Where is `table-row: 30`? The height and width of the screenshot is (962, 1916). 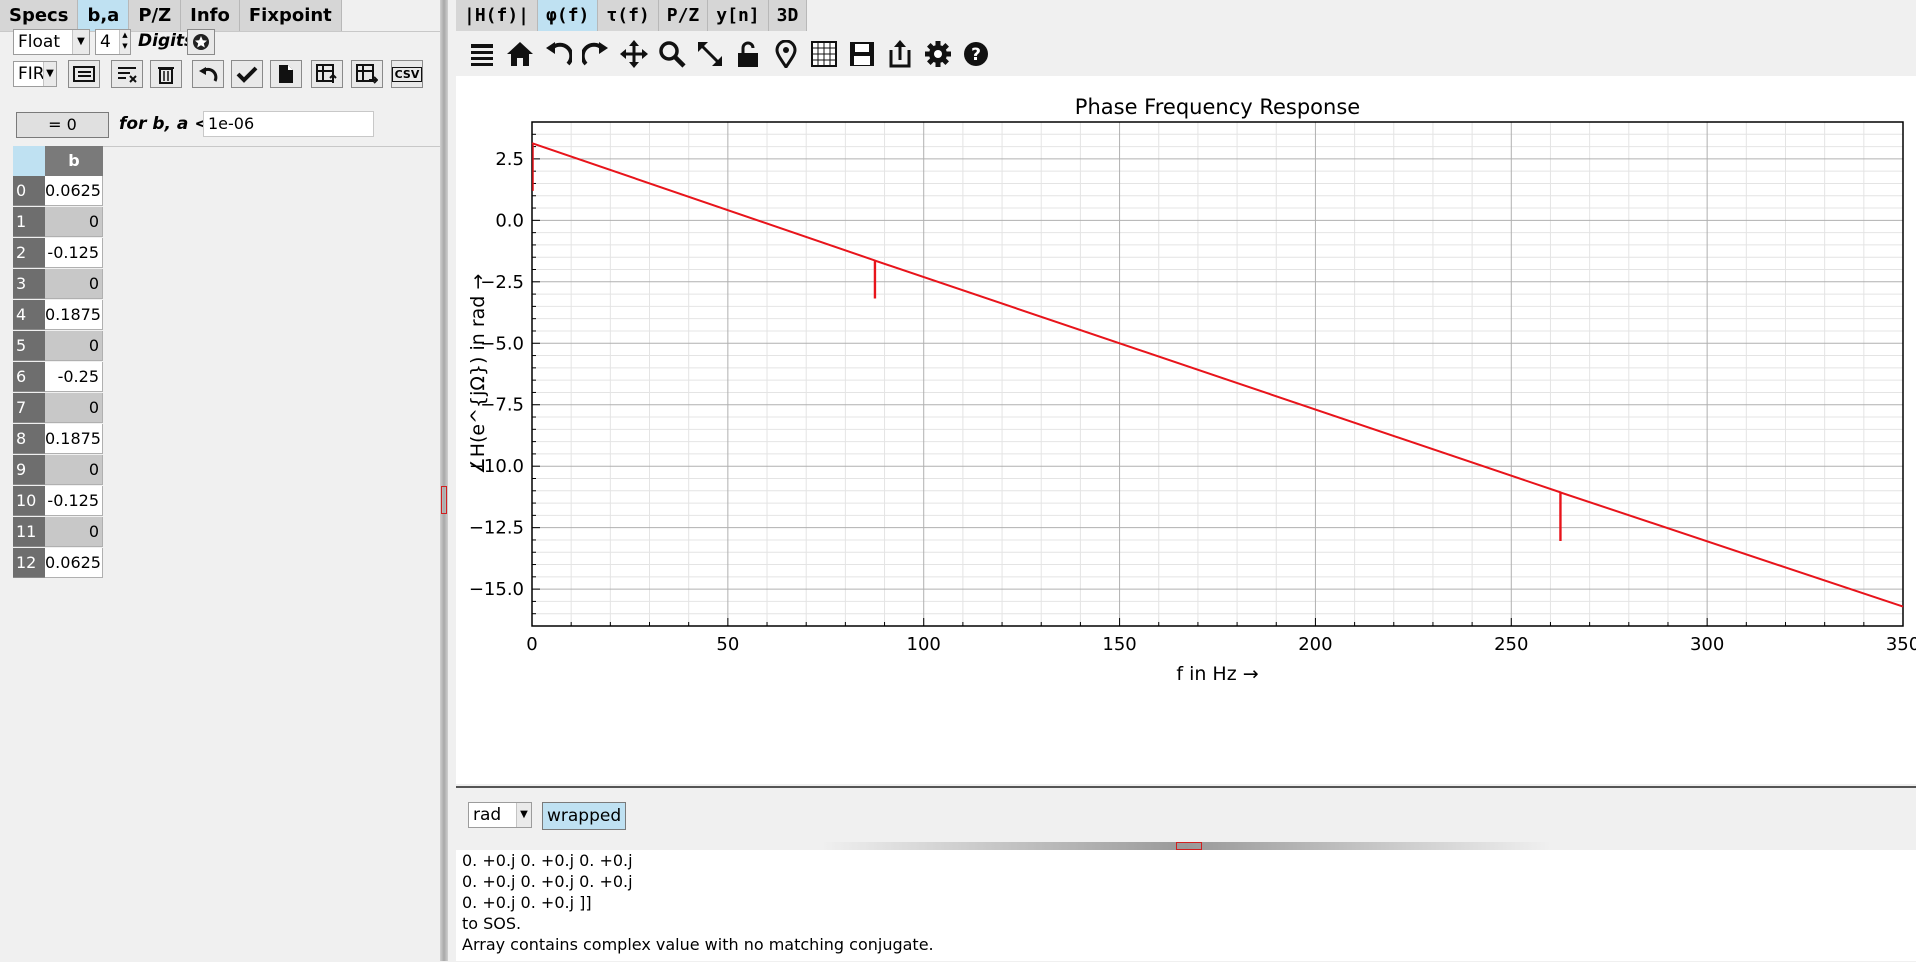
table-row: 30 is located at coordinates (58, 284).